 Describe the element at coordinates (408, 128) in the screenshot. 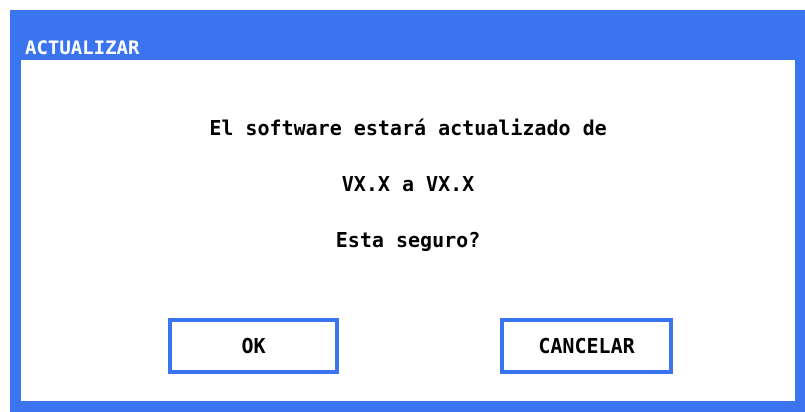

I see `message-line-1: El software estará actualizado de` at that location.